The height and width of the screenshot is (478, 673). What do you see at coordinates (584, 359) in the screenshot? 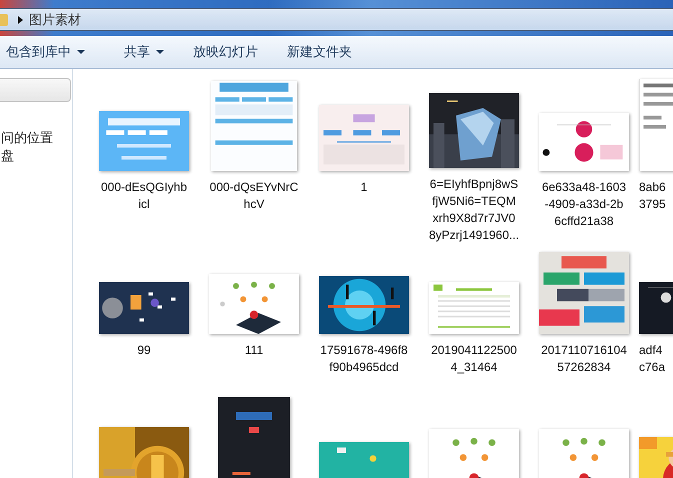
I see `file-name: 2017110716104 57262834` at bounding box center [584, 359].